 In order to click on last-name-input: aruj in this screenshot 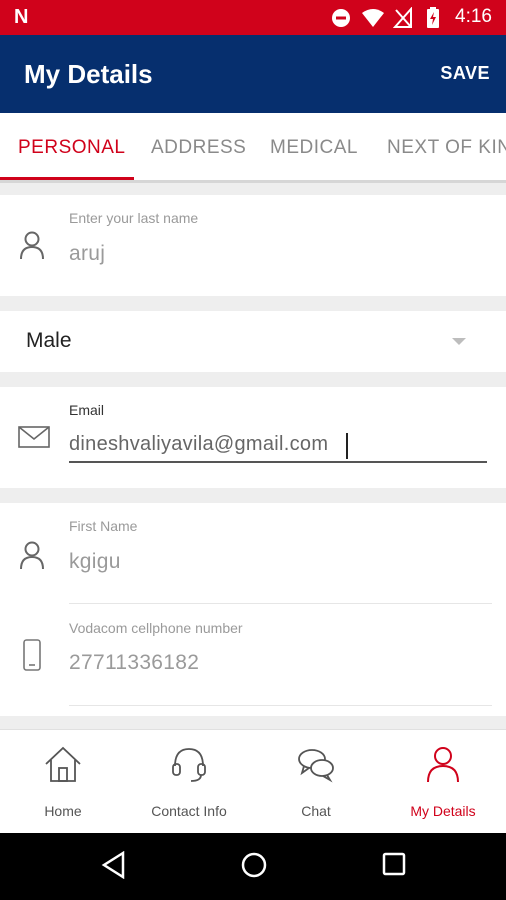, I will do `click(87, 254)`.